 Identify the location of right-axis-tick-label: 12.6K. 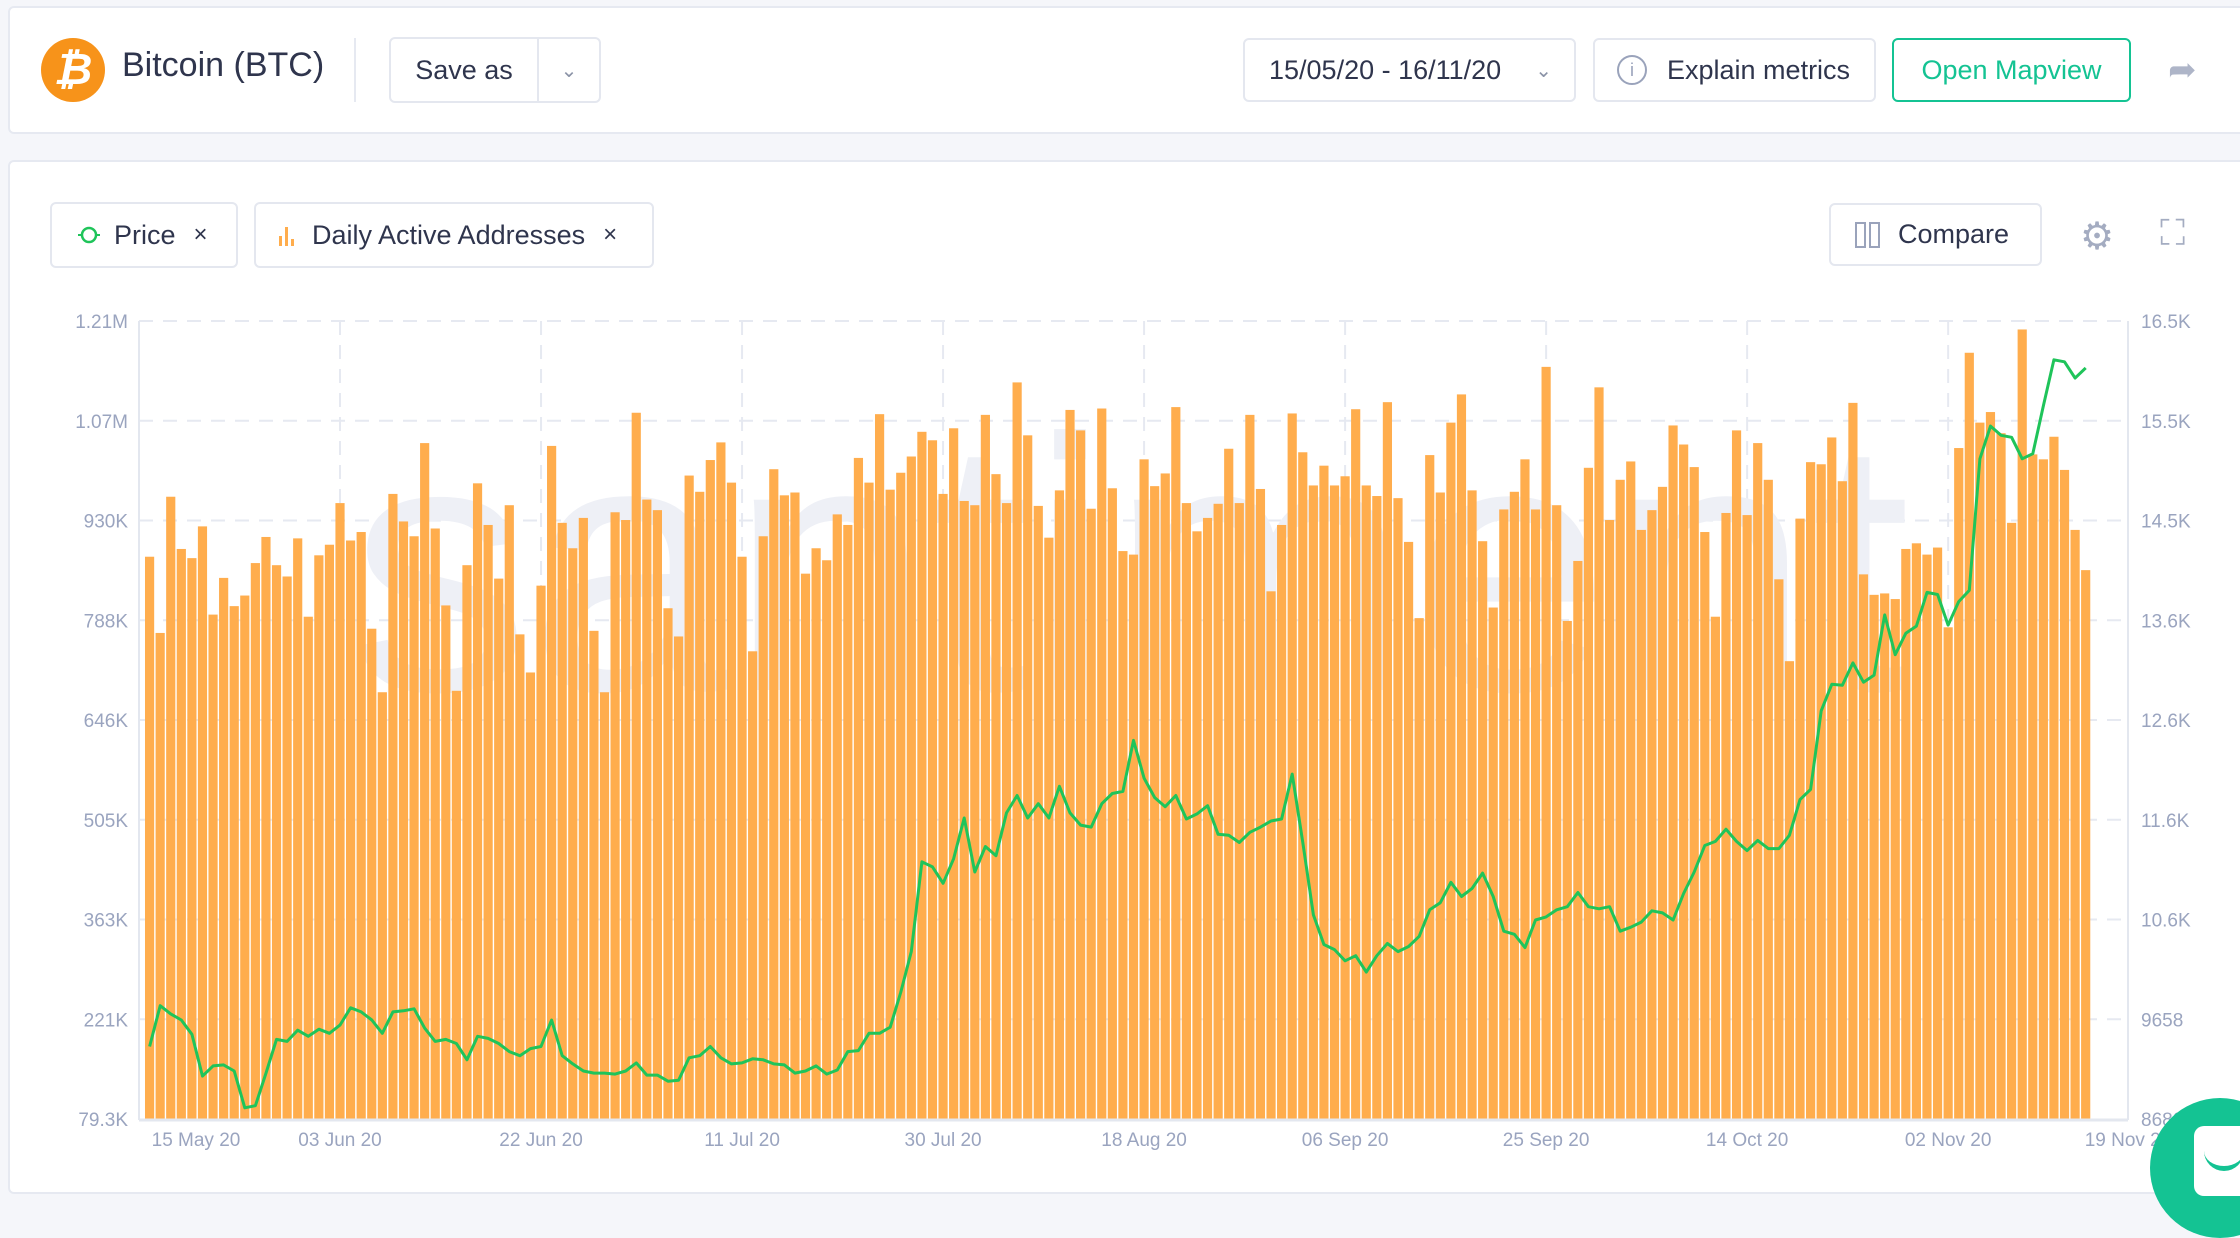
(2166, 721).